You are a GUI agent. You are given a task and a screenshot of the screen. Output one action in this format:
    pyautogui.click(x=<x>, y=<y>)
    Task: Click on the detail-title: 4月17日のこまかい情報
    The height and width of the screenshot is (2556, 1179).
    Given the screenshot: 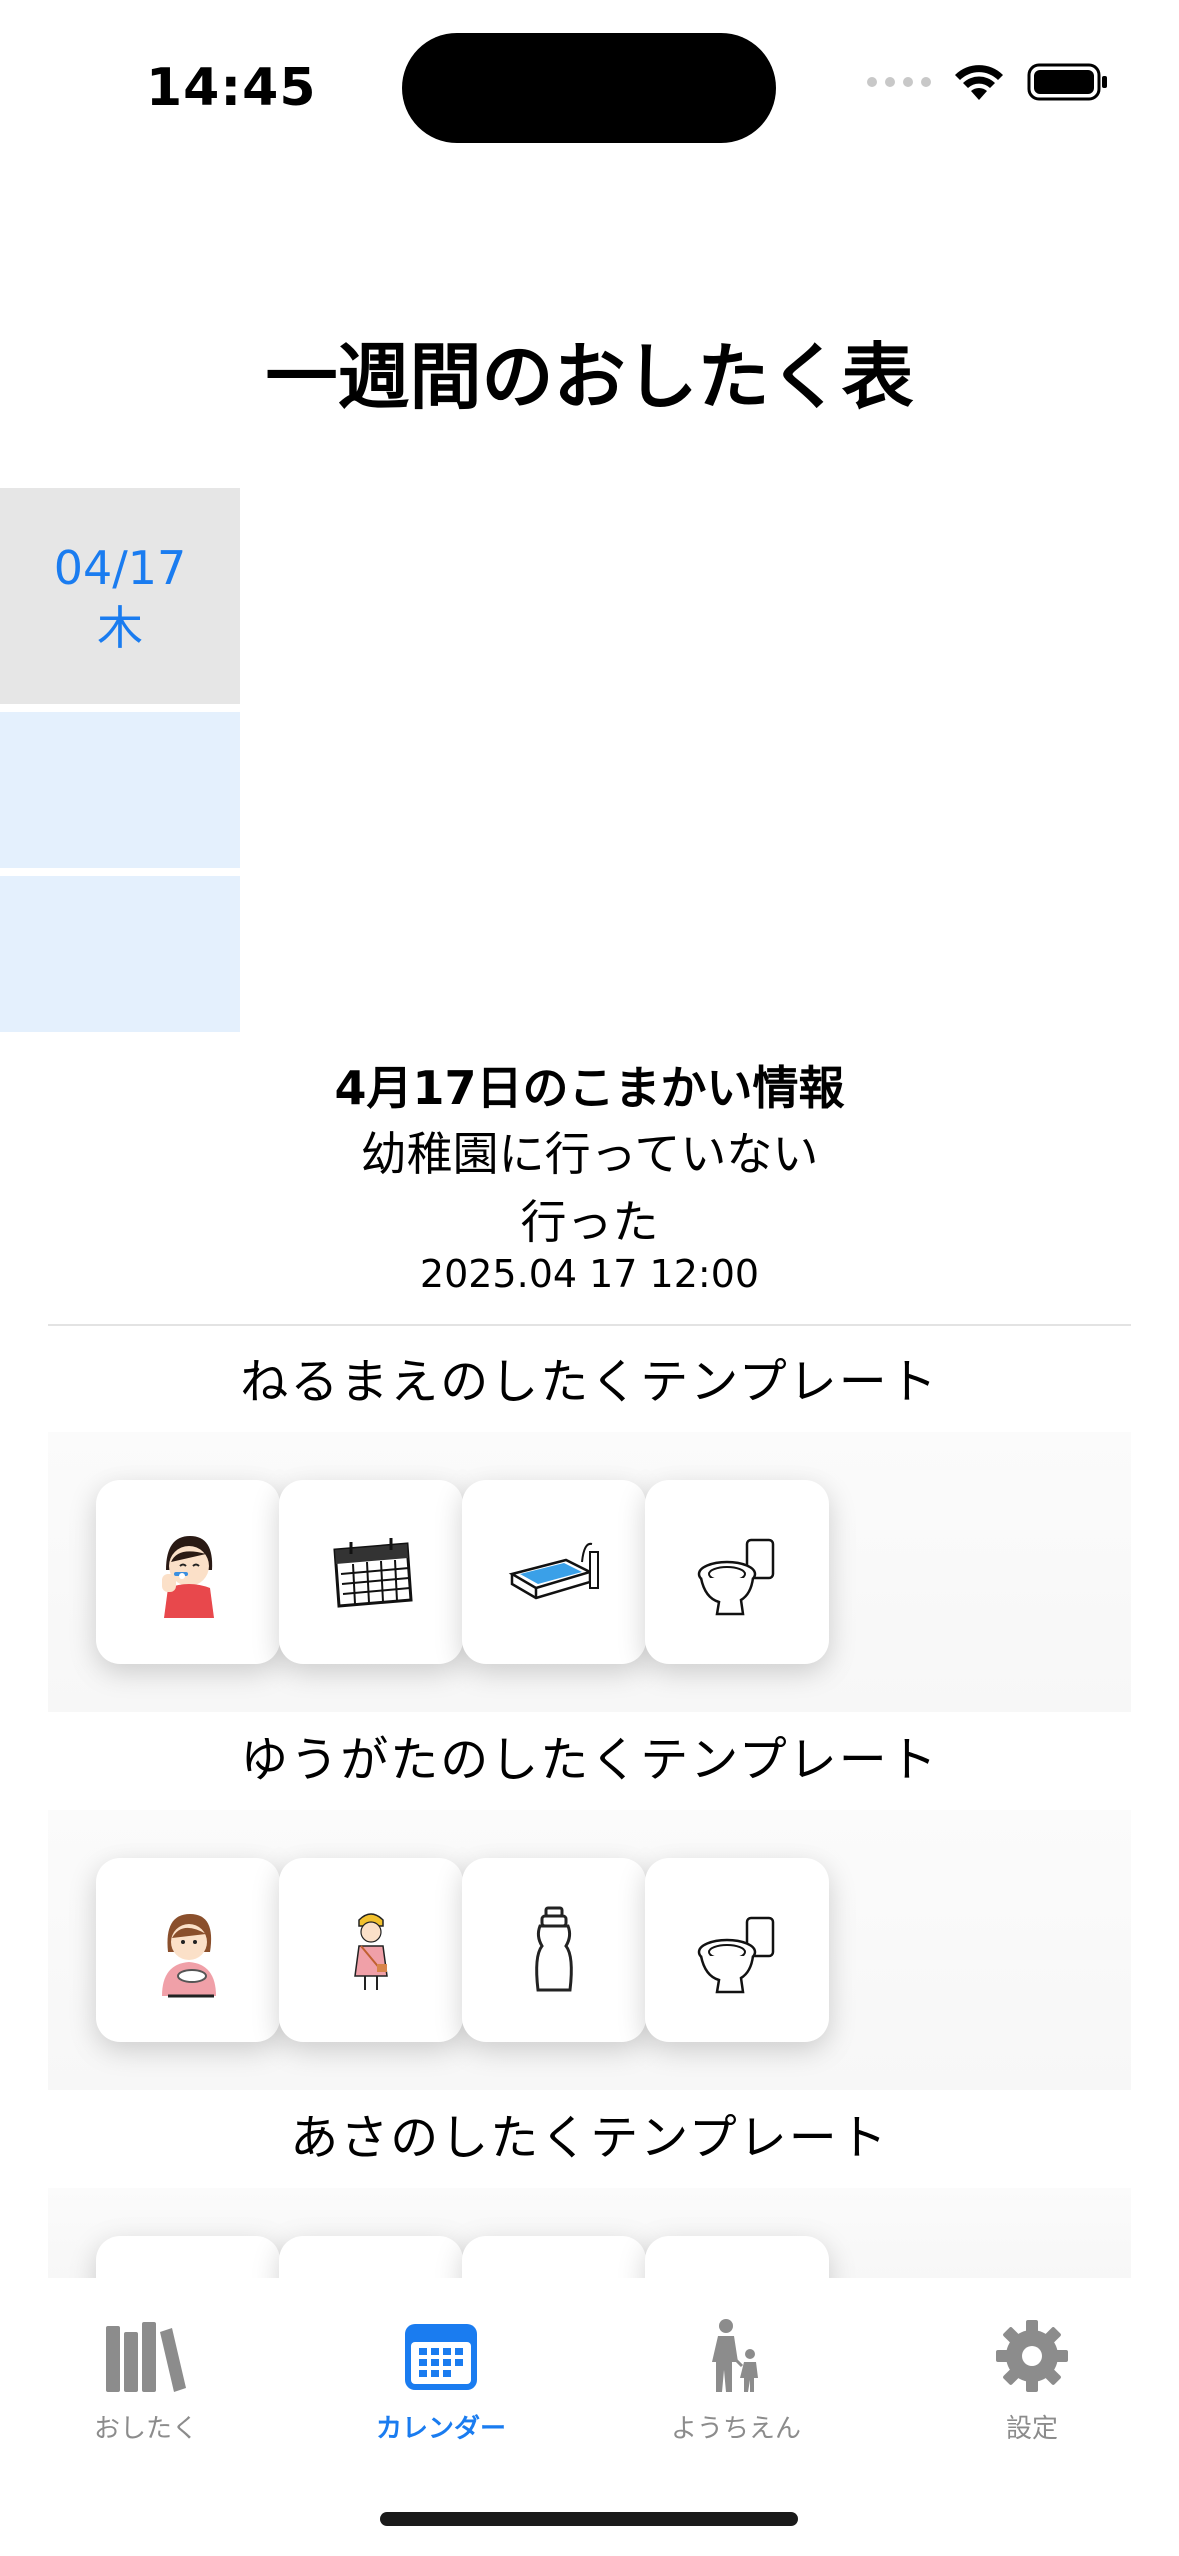 What is the action you would take?
    pyautogui.click(x=589, y=1088)
    